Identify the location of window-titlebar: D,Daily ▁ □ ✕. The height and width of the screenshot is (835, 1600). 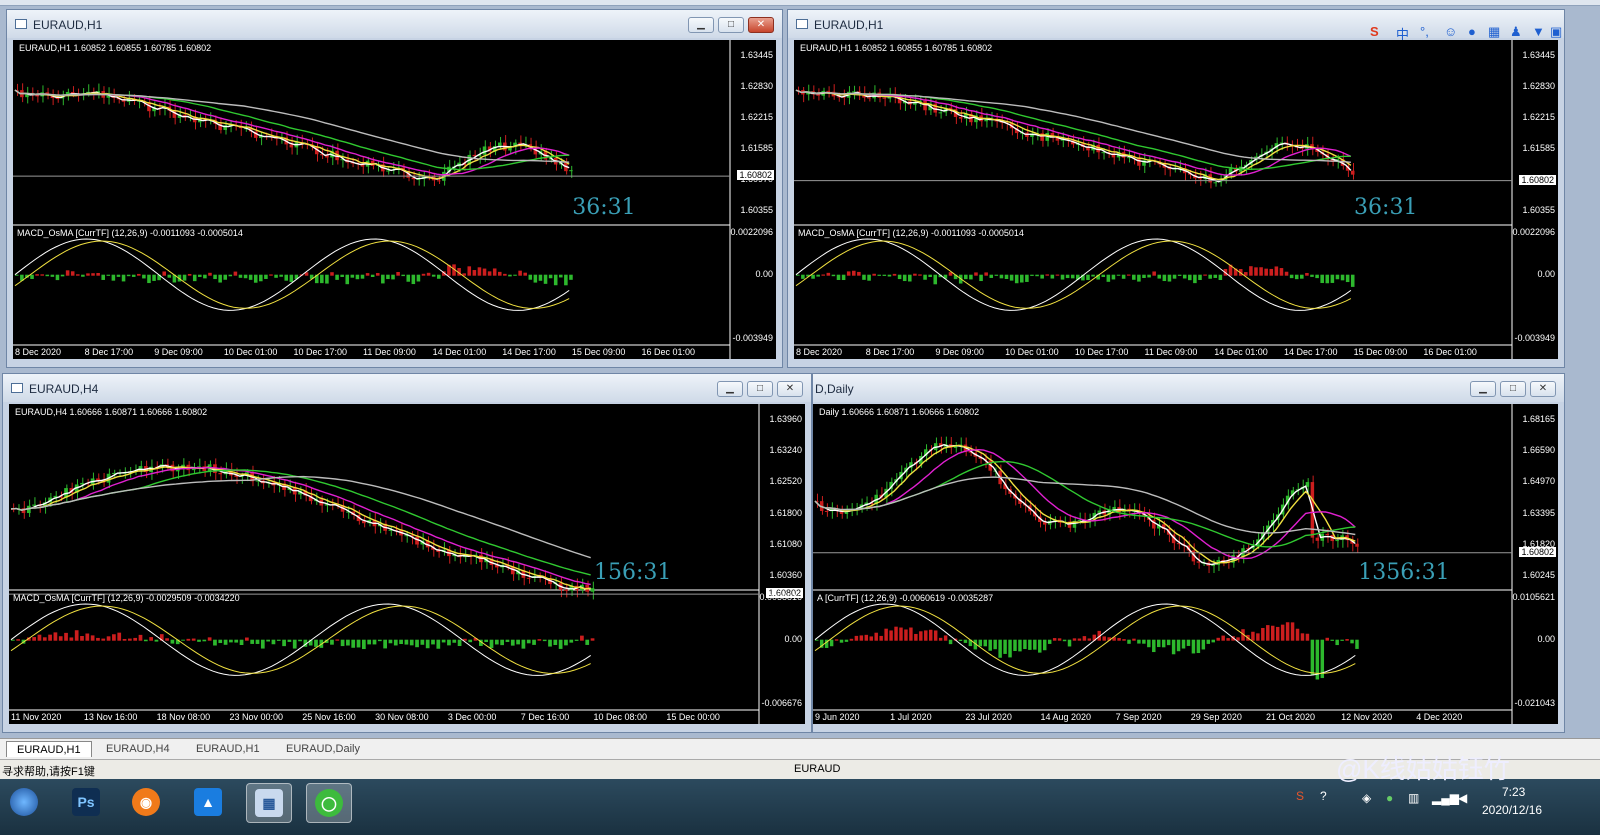
(1188, 388).